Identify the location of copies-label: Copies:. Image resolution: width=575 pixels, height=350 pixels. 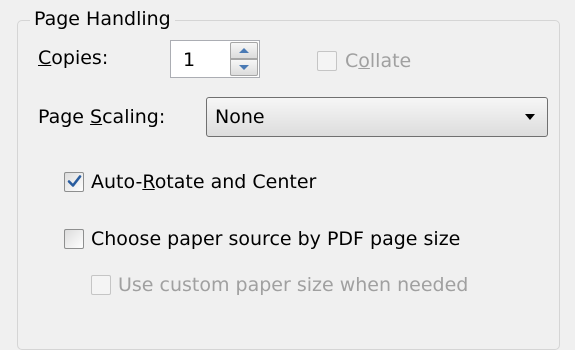
(73, 58).